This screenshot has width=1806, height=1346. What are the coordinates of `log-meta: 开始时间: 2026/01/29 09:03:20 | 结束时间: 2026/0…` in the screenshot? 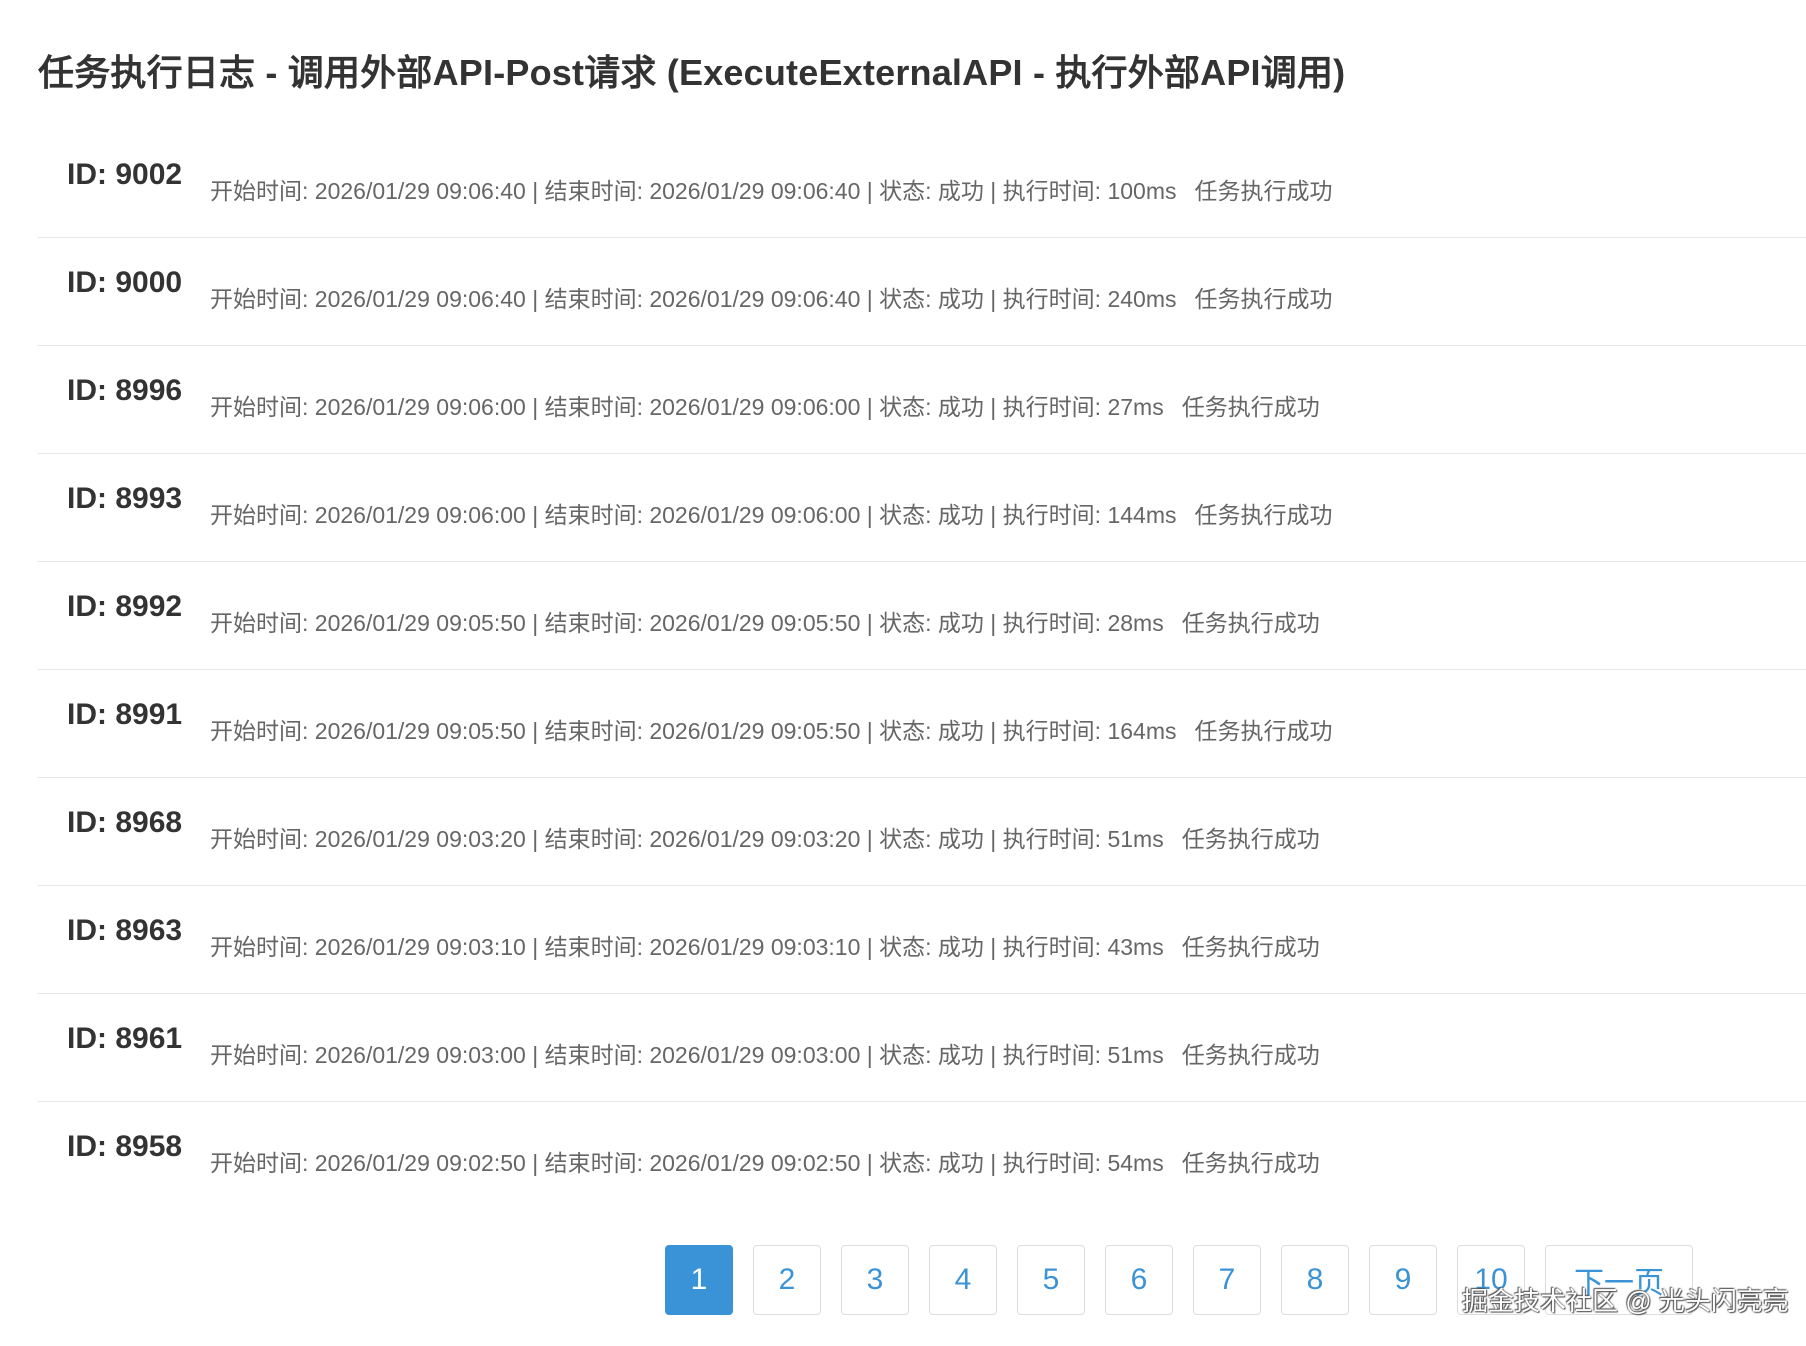 It's located at (765, 837).